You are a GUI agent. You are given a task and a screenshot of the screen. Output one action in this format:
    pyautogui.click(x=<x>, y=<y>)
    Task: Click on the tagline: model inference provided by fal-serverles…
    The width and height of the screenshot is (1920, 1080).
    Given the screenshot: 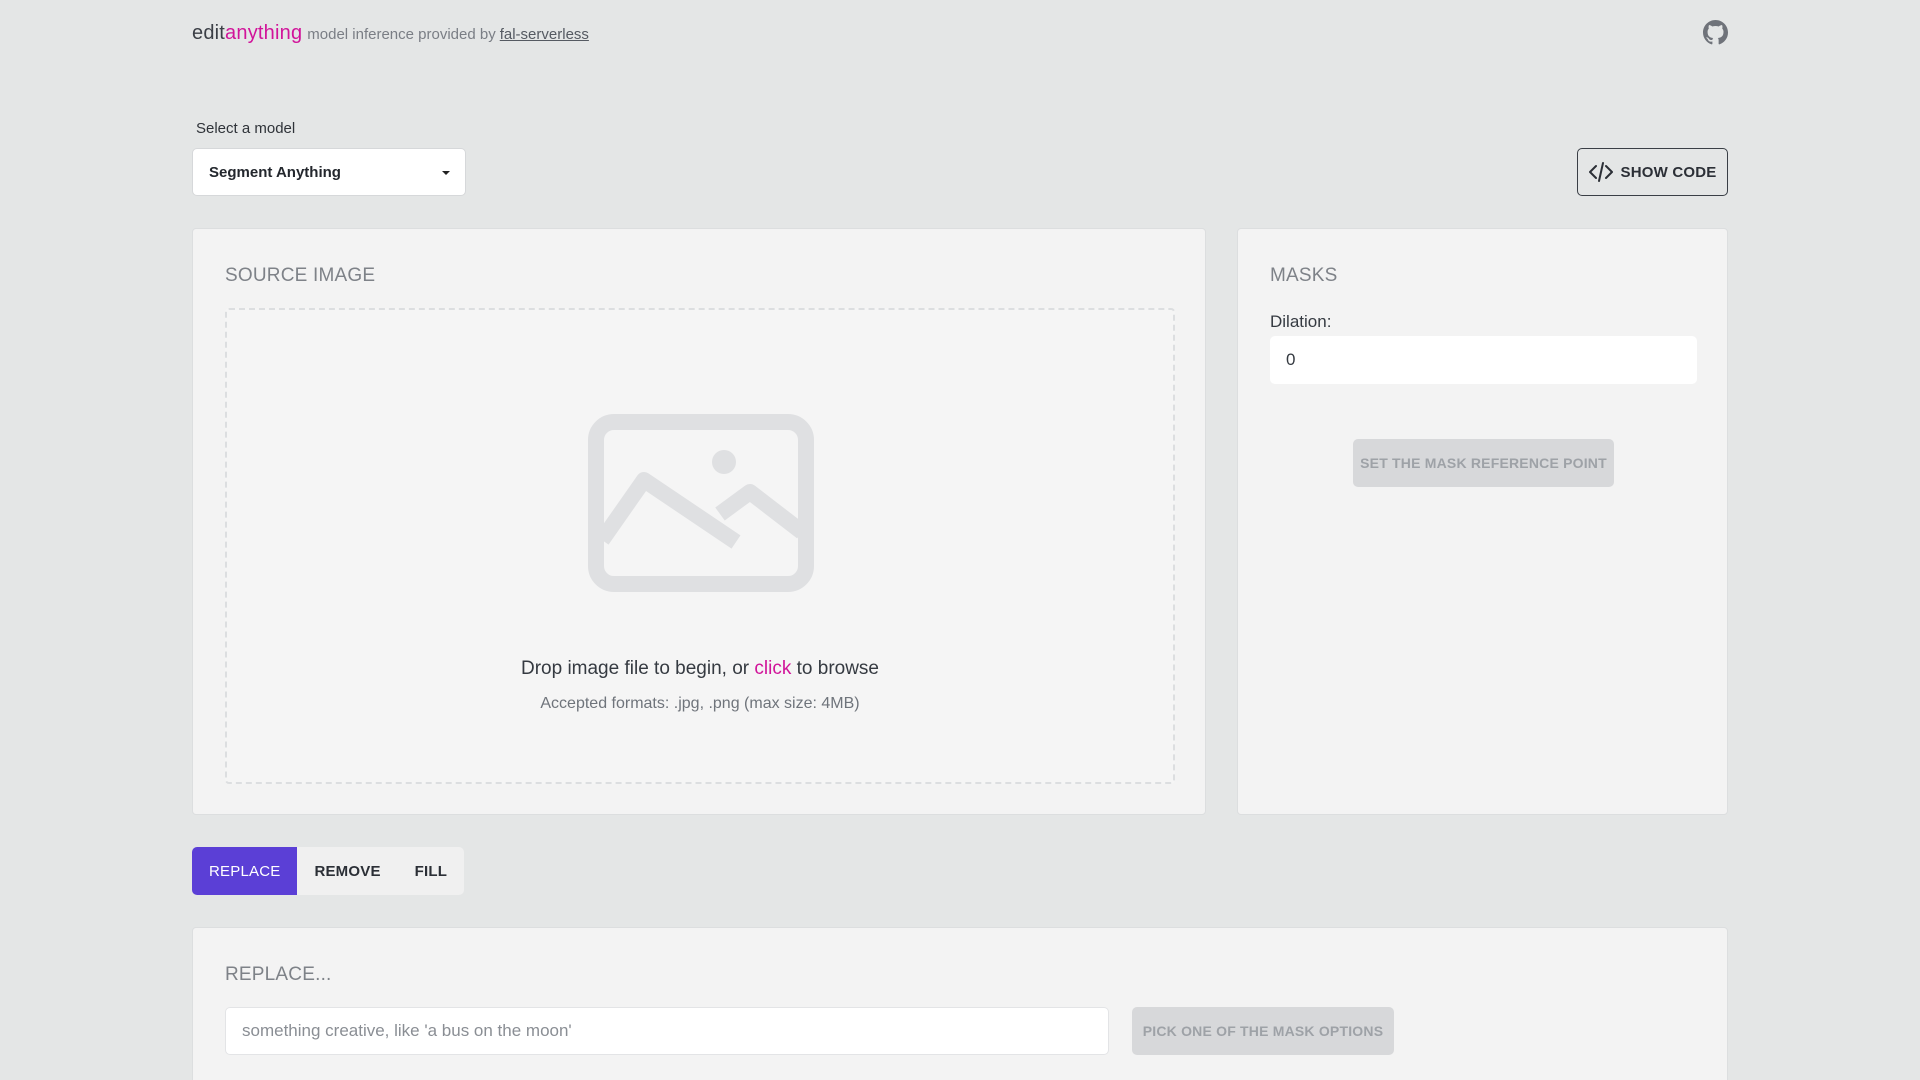 What is the action you would take?
    pyautogui.click(x=448, y=34)
    